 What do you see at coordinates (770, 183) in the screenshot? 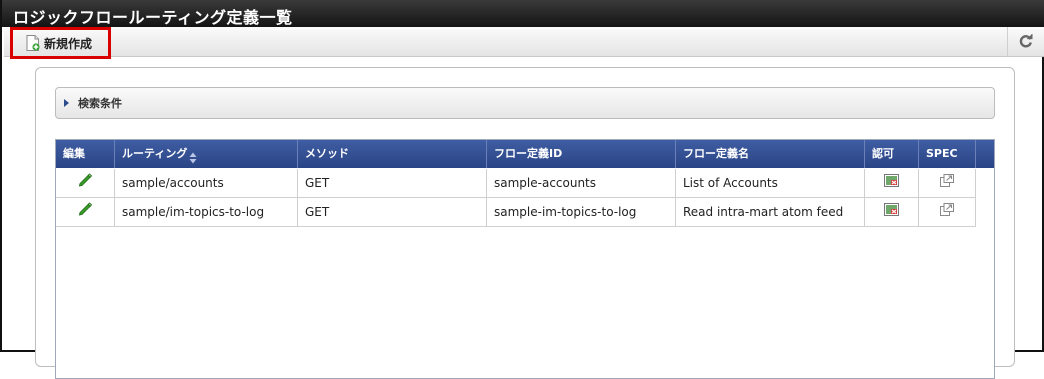
I see `flow-name-cell: List of Accounts` at bounding box center [770, 183].